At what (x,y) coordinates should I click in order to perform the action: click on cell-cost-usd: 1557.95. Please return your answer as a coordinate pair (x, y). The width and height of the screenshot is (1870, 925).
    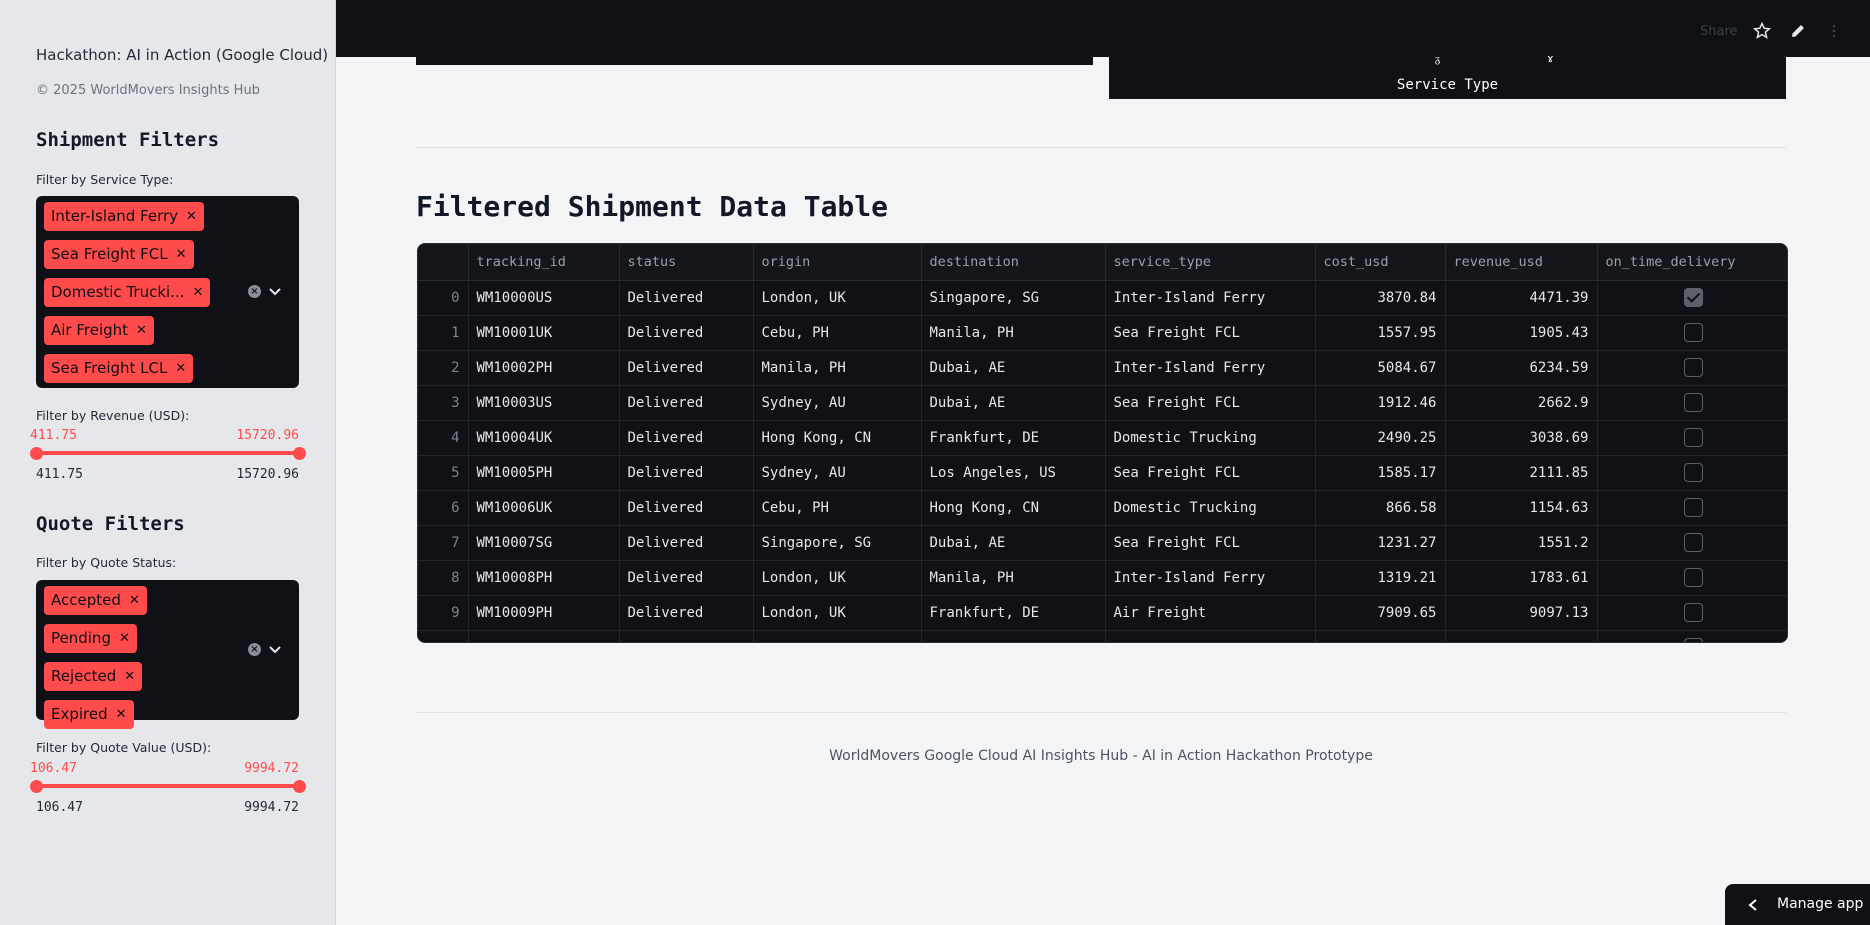
    Looking at the image, I should click on (1380, 333).